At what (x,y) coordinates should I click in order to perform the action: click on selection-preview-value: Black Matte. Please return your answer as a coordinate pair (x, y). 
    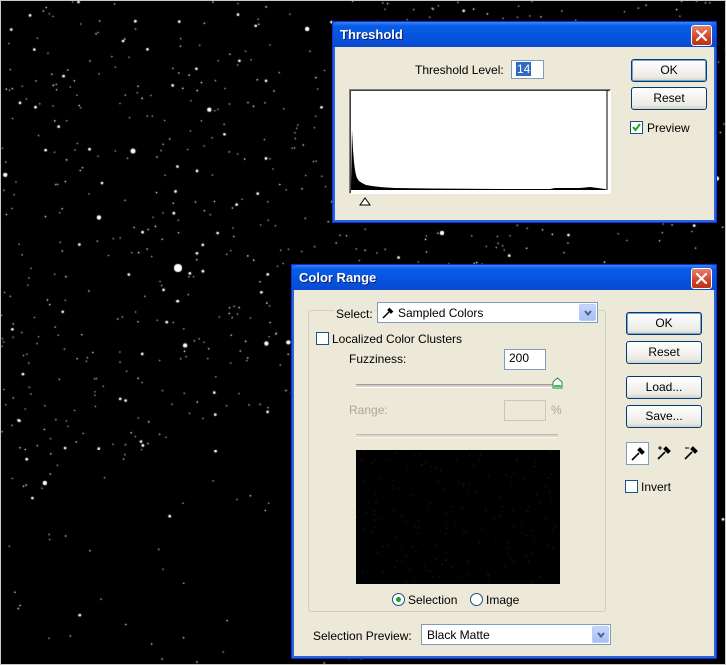
    Looking at the image, I should click on (458, 635).